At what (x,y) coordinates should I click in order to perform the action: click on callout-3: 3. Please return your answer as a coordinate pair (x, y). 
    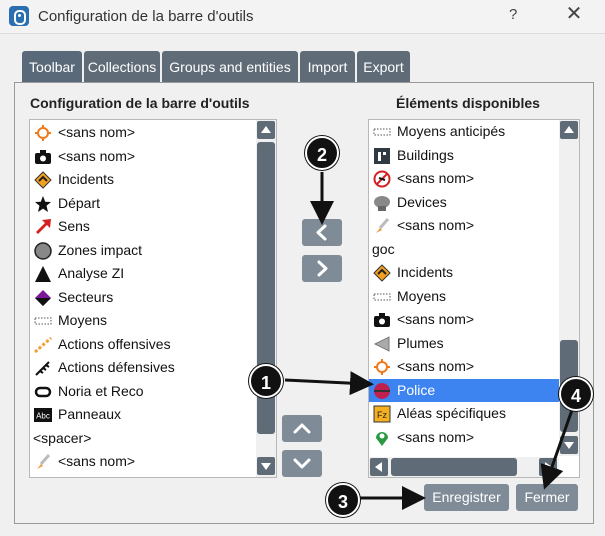
    Looking at the image, I should click on (343, 500).